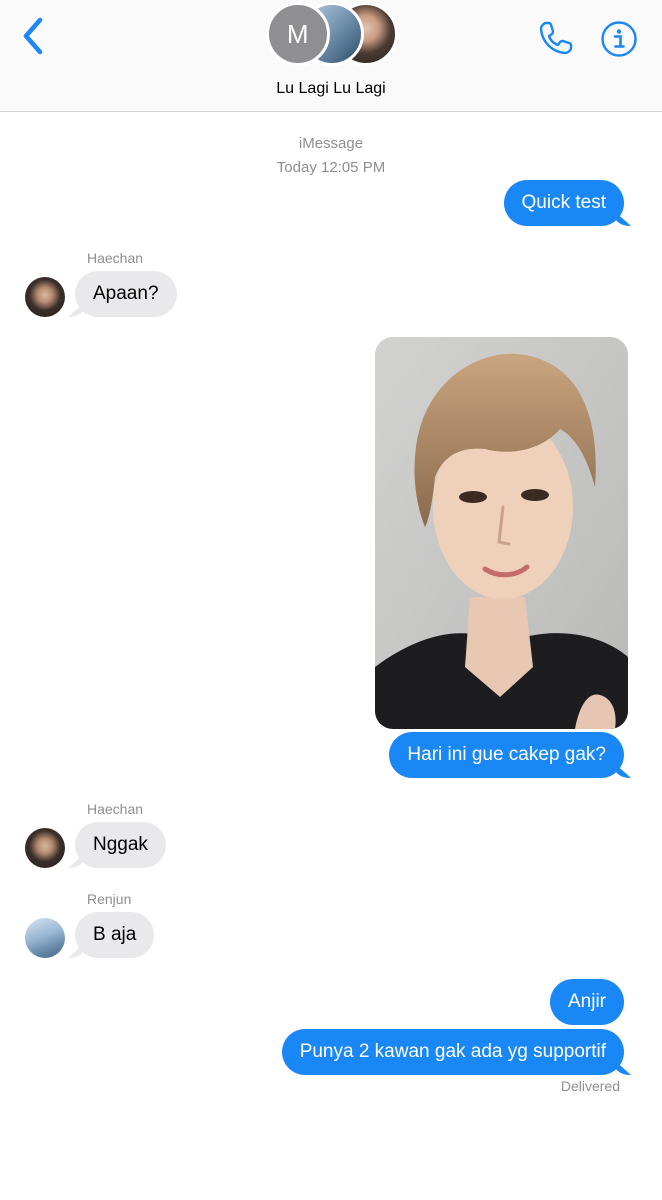 The height and width of the screenshot is (1200, 662). I want to click on outgoing-message: Punya 2 kawan gak ada yg supportif, so click(452, 1052).